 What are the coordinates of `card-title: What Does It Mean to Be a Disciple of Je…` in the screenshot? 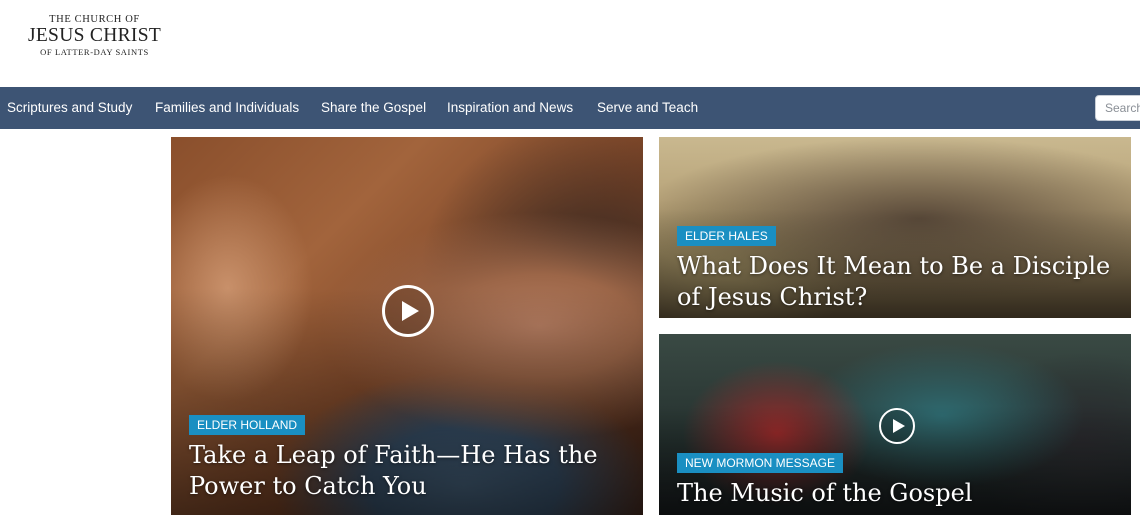 It's located at (897, 282).